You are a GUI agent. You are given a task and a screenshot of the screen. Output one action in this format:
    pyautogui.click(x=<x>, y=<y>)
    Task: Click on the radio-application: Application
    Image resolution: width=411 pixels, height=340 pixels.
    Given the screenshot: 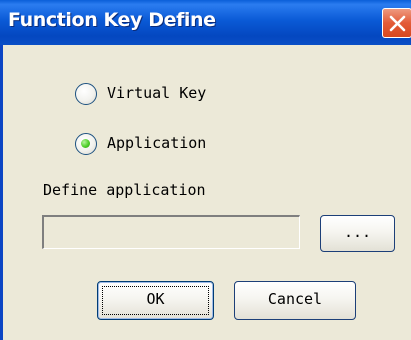 What is the action you would take?
    pyautogui.click(x=170, y=146)
    